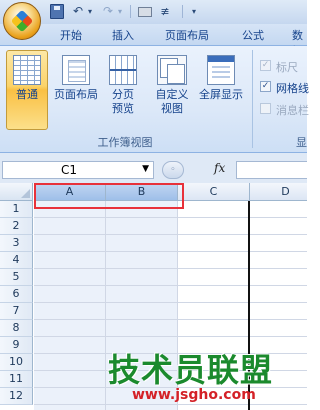 This screenshot has height=410, width=320. What do you see at coordinates (123, 70) in the screenshot?
I see `page-break-preview-icon` at bounding box center [123, 70].